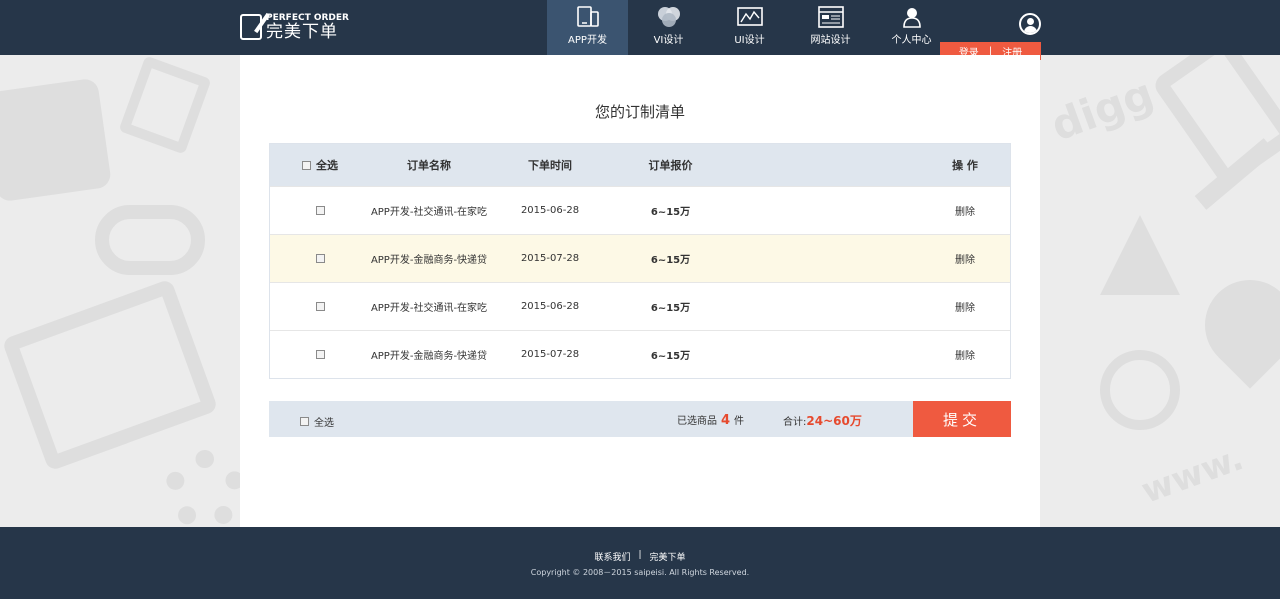 Image resolution: width=1280 pixels, height=599 pixels. What do you see at coordinates (56, 140) in the screenshot?
I see `linkedin-logo-decoration` at bounding box center [56, 140].